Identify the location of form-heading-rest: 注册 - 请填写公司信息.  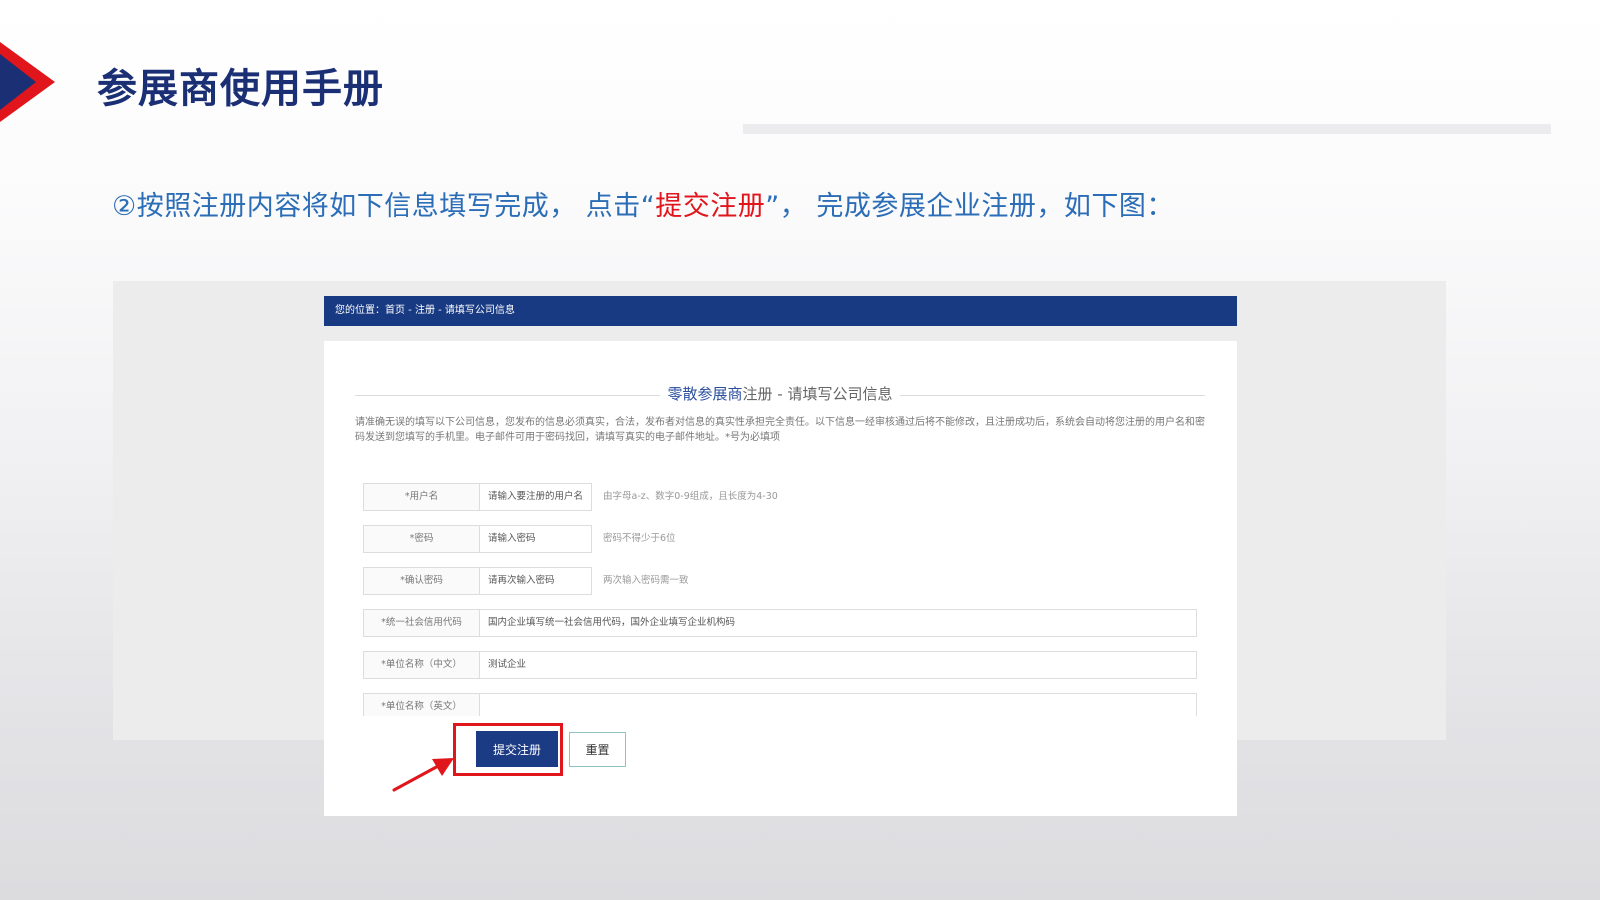
(817, 394).